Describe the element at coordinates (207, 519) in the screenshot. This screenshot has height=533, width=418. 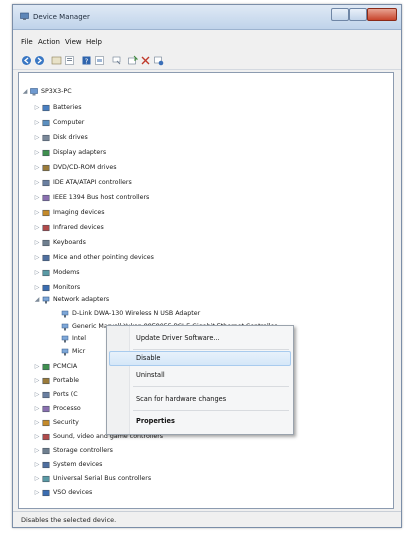
I see `status-bar: Disables the selected device.` at that location.